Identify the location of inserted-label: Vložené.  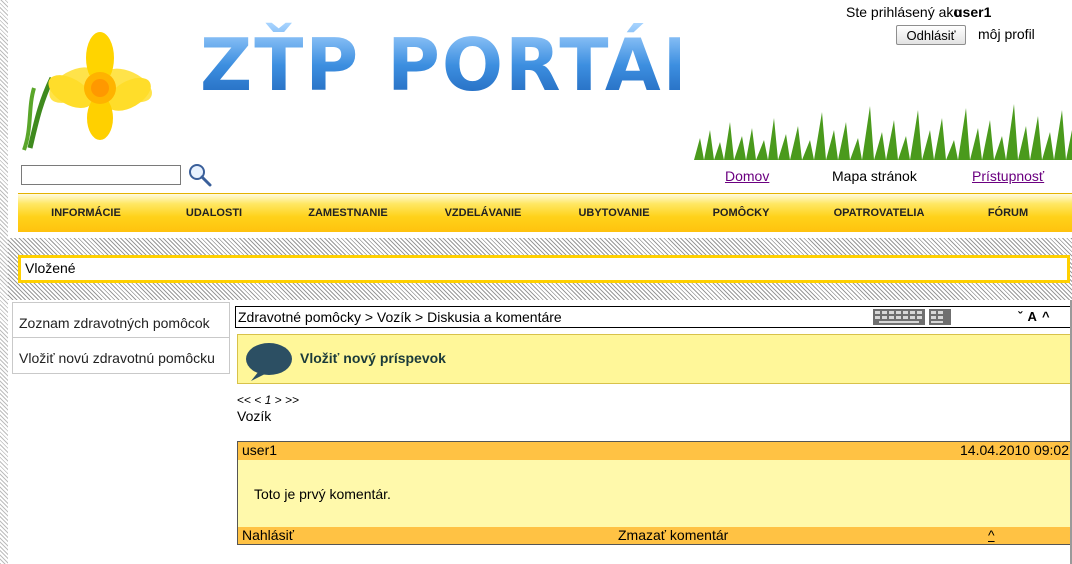
(544, 269).